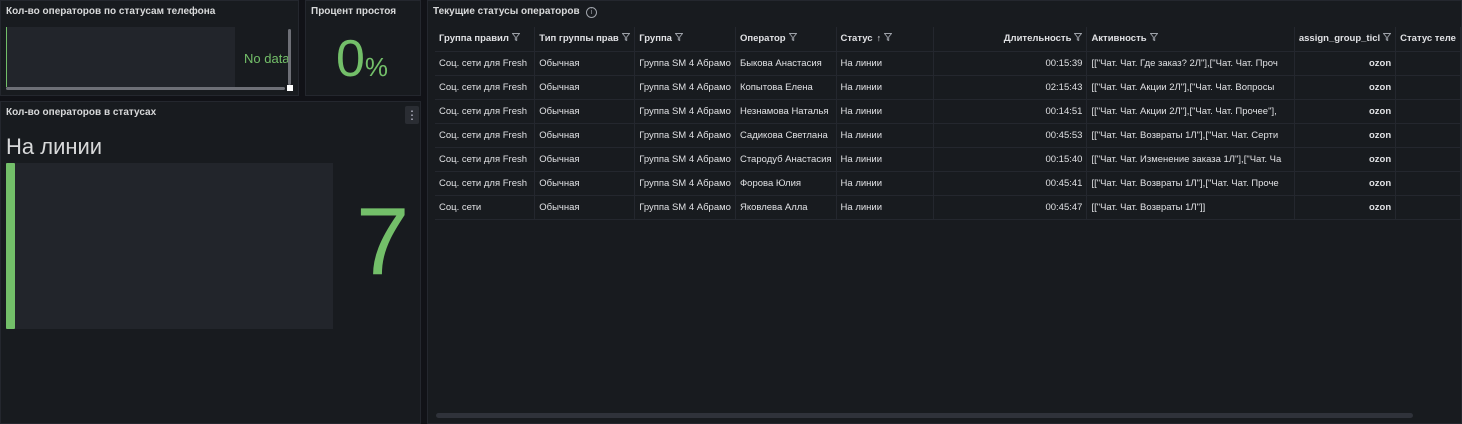 The height and width of the screenshot is (424, 1462). I want to click on column-header: Группа правил, so click(485, 39).